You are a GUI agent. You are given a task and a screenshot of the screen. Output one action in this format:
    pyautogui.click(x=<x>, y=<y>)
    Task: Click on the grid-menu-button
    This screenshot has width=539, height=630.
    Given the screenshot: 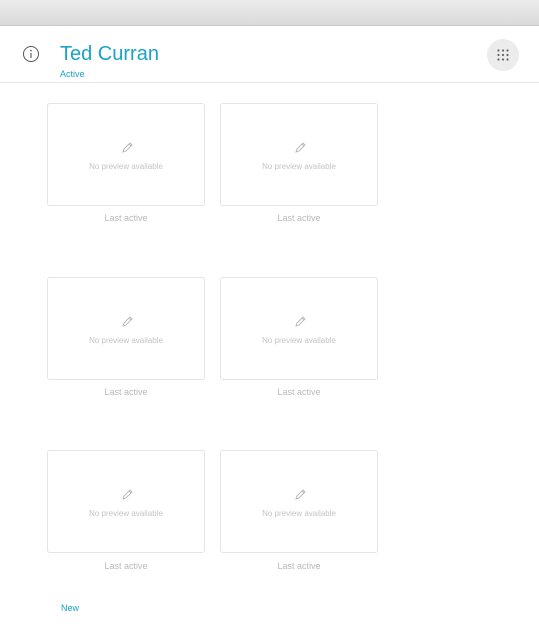 What is the action you would take?
    pyautogui.click(x=503, y=55)
    